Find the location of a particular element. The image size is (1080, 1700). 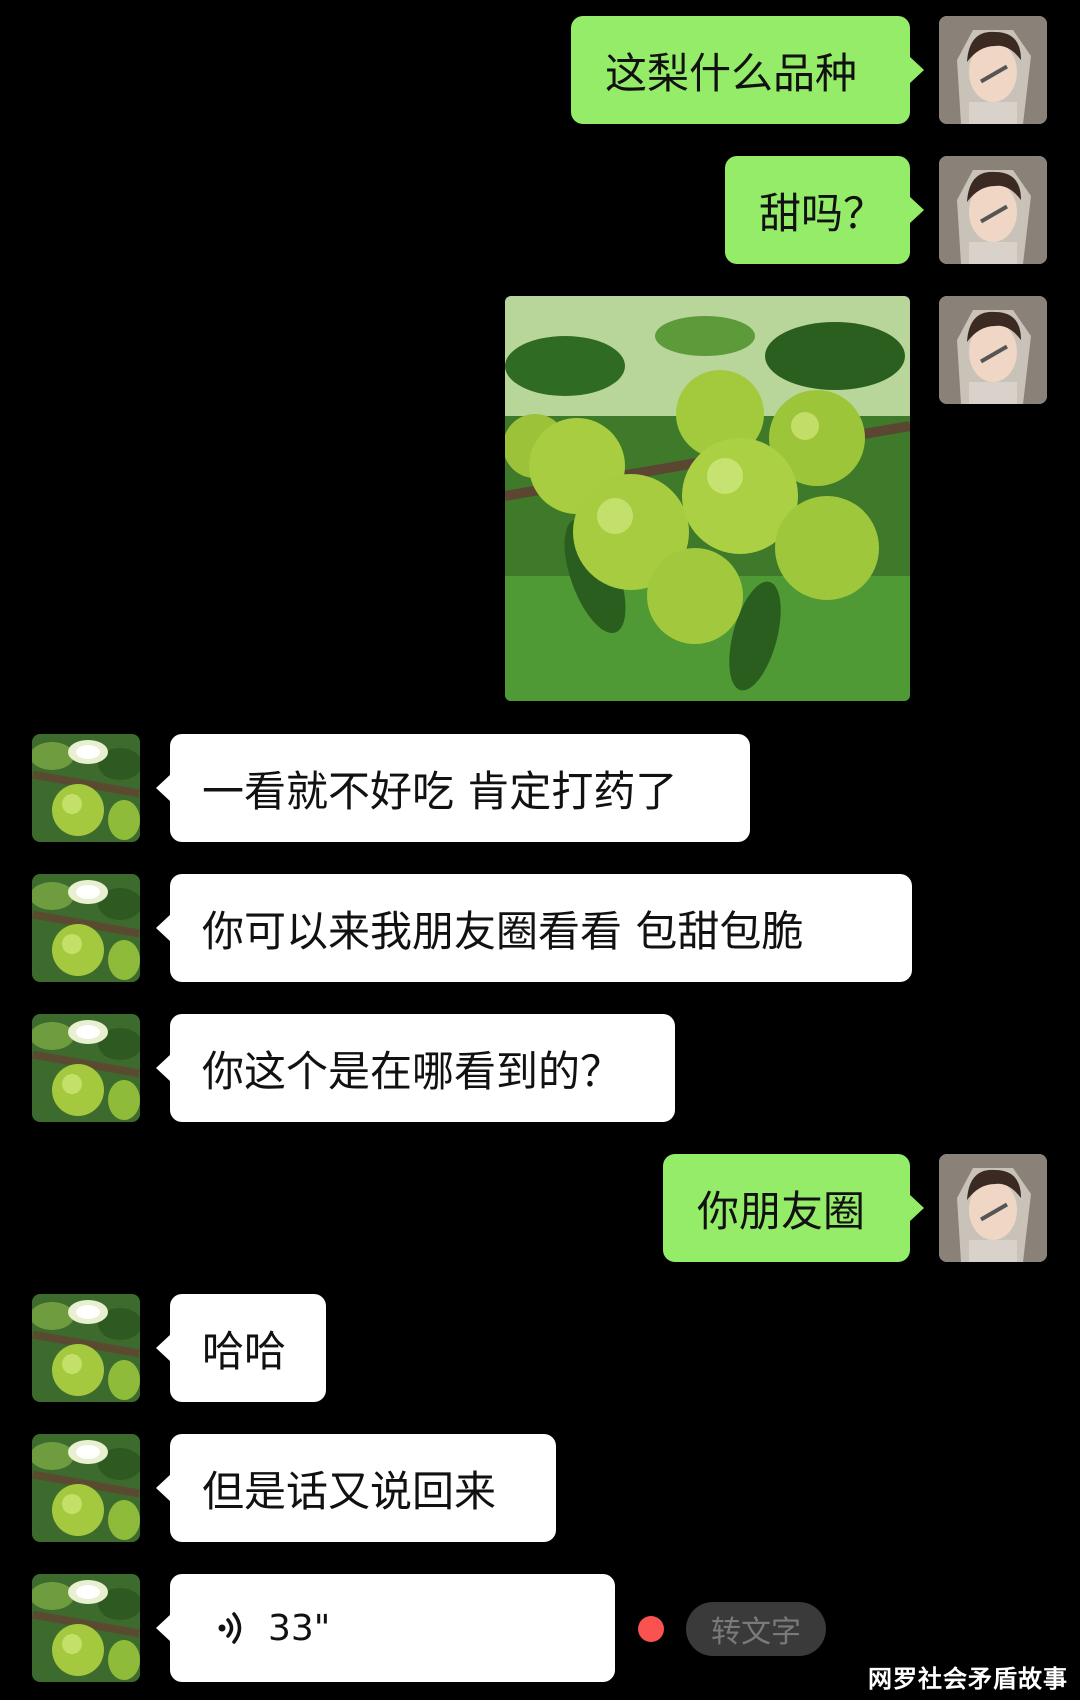

pear-tree-photo is located at coordinates (707, 498).